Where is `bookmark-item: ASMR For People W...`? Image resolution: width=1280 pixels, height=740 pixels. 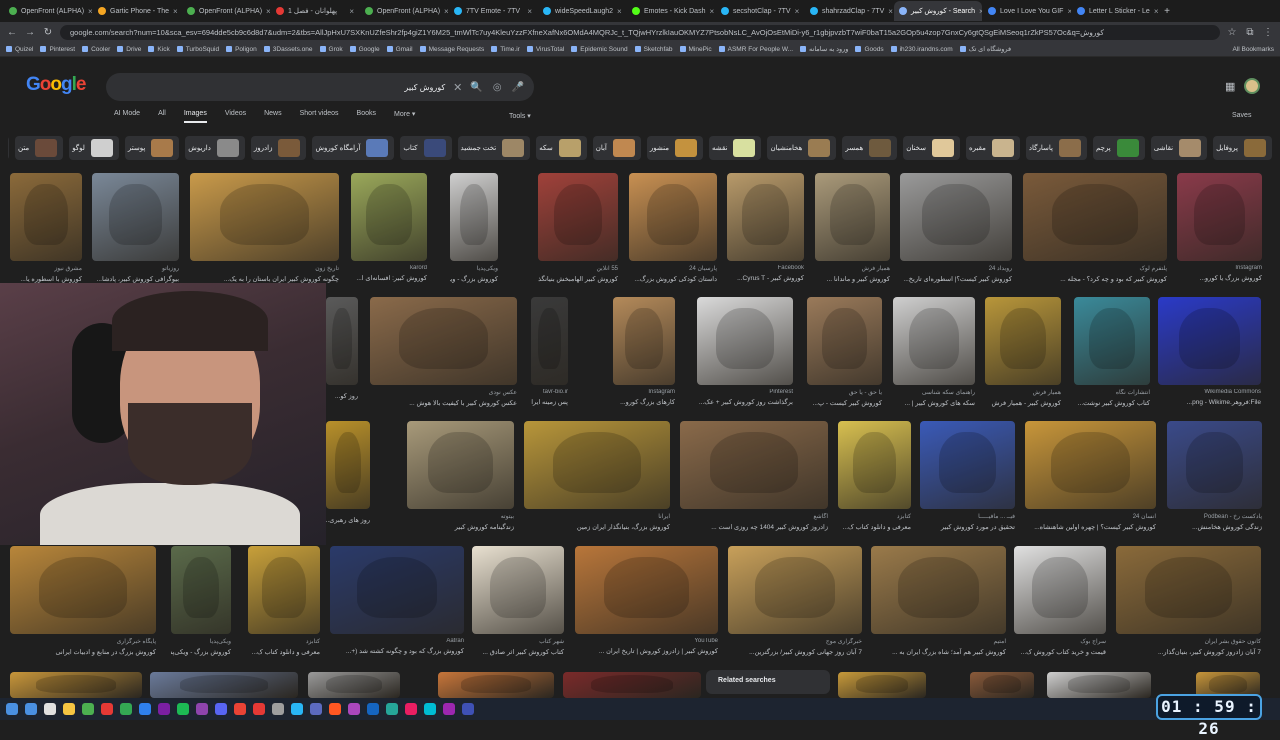
bookmark-item: ASMR For People W... is located at coordinates (755, 49).